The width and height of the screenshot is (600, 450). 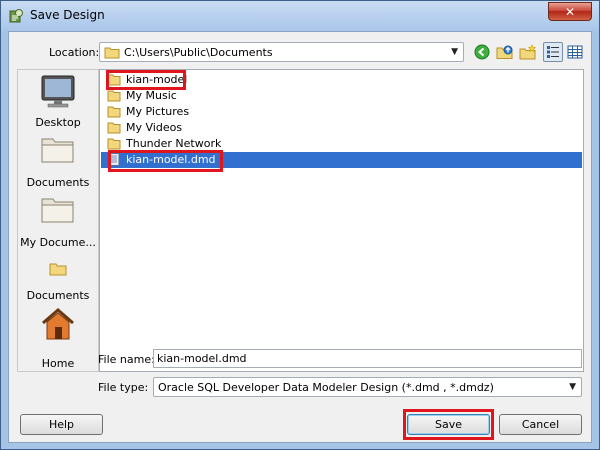 I want to click on filetype-label: File type:, so click(x=123, y=387).